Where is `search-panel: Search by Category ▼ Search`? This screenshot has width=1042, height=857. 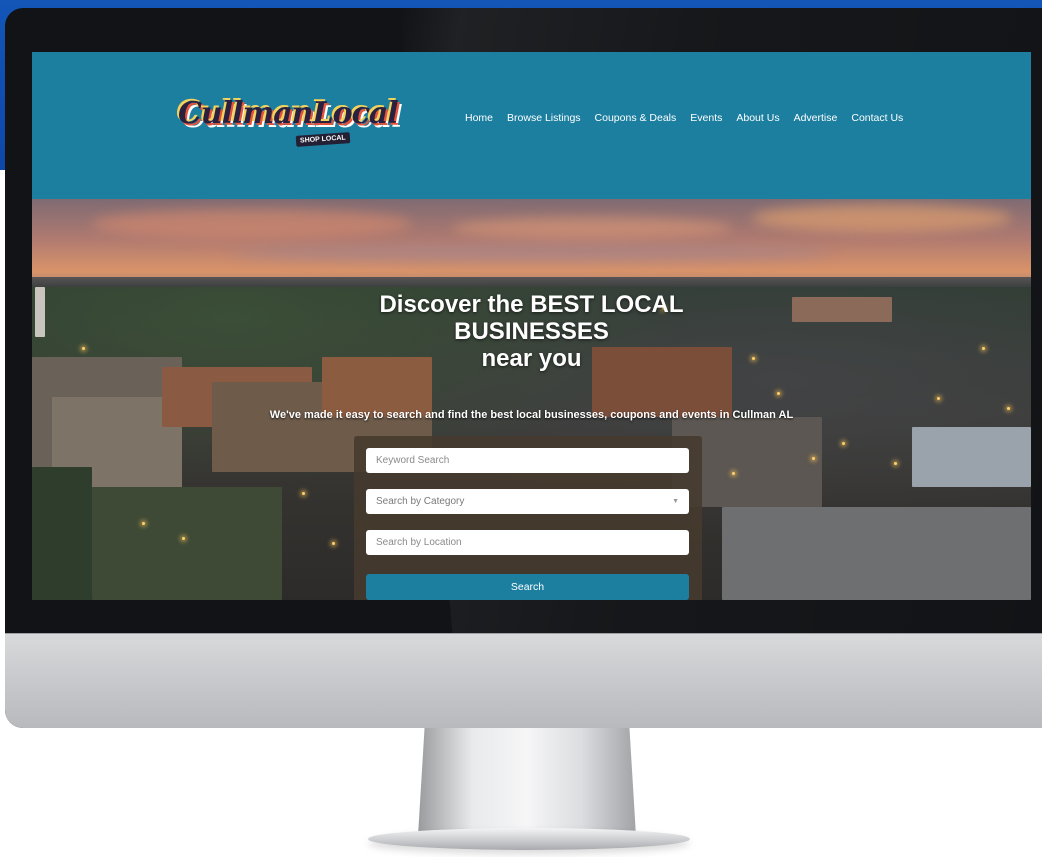 search-panel: Search by Category ▼ Search is located at coordinates (528, 518).